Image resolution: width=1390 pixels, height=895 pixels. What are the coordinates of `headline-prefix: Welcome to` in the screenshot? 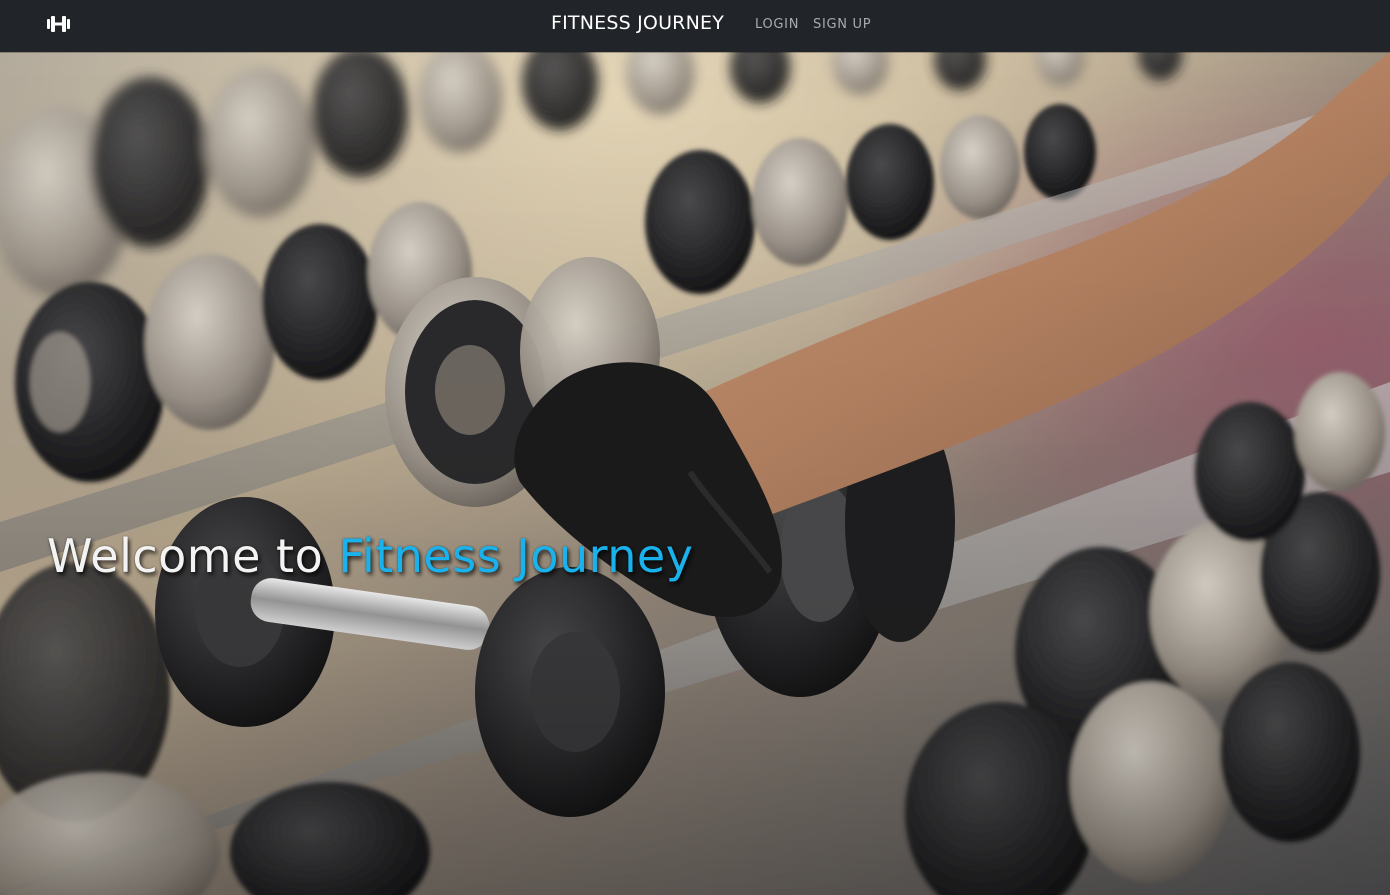 It's located at (185, 555).